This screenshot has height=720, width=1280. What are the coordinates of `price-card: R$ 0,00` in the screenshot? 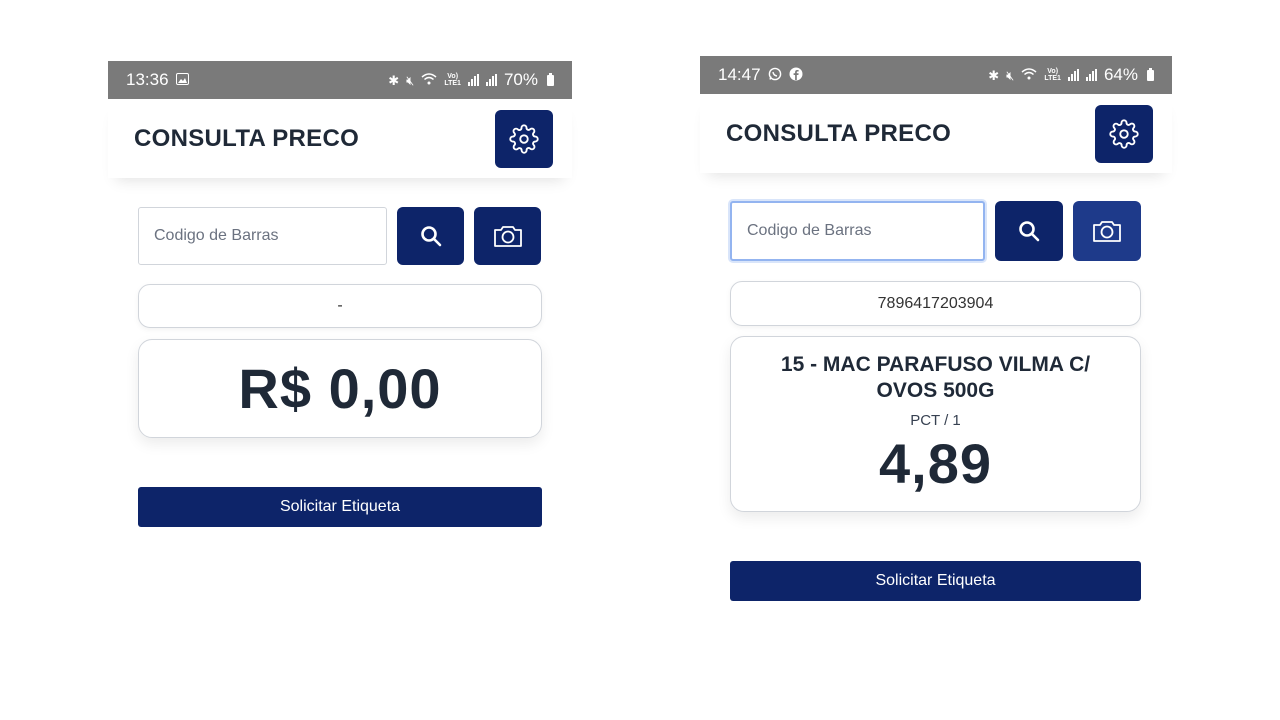 It's located at (340, 388).